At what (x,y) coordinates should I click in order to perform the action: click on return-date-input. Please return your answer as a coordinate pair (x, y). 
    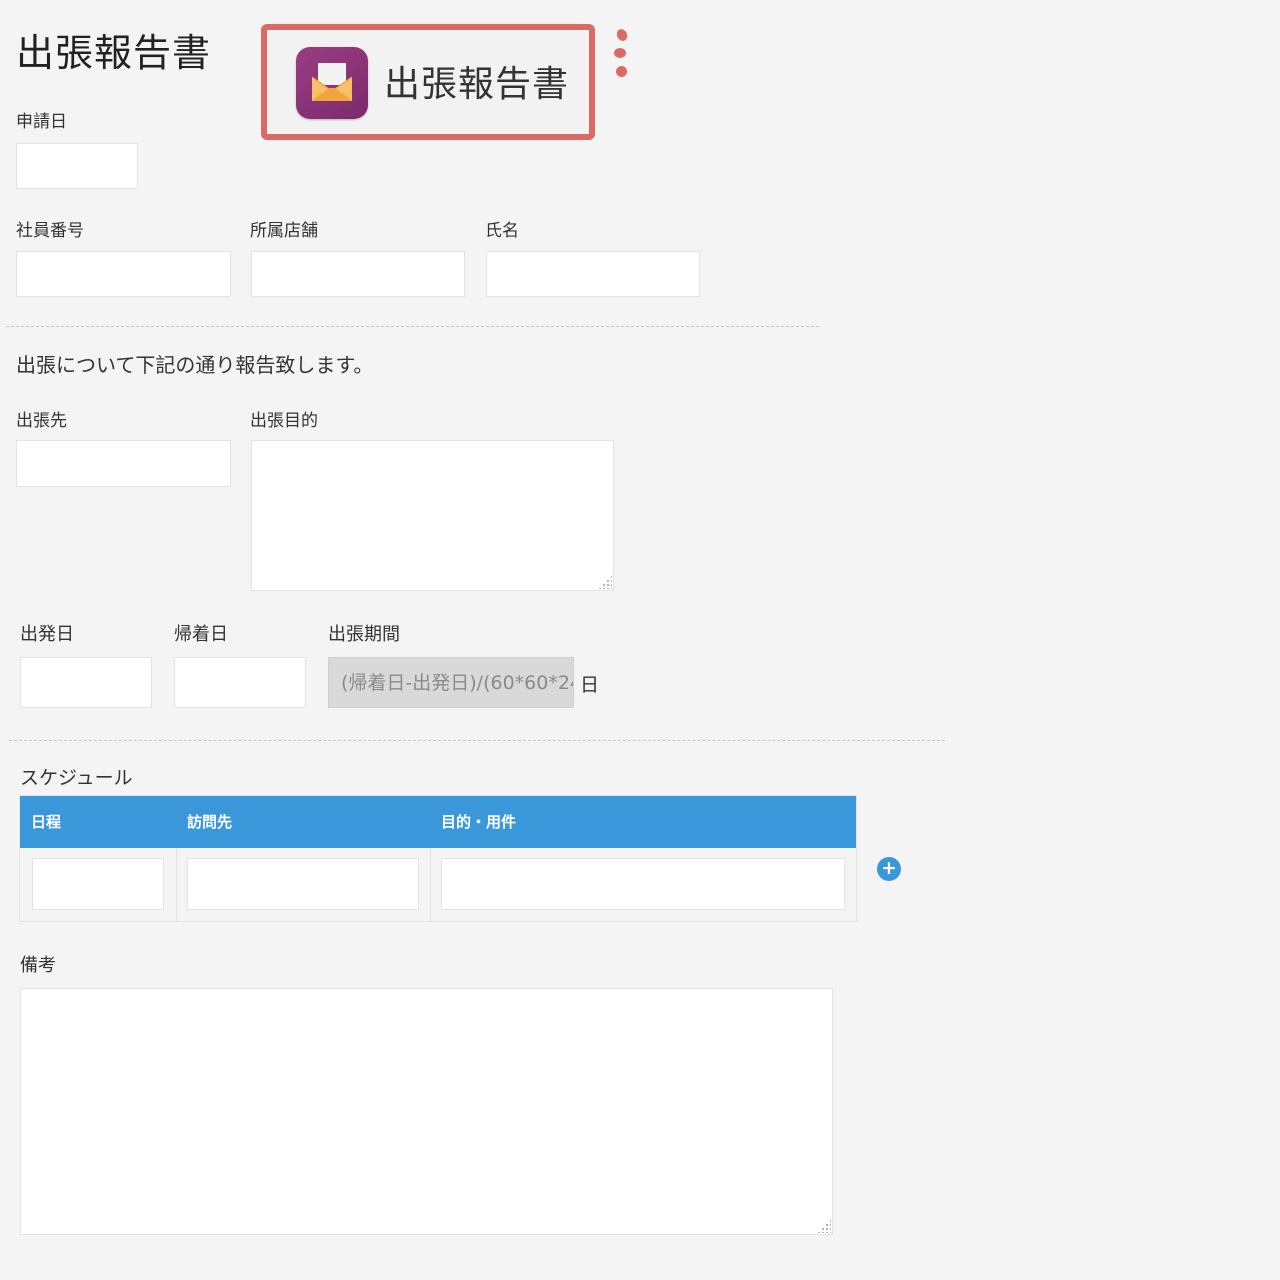
    Looking at the image, I should click on (240, 682).